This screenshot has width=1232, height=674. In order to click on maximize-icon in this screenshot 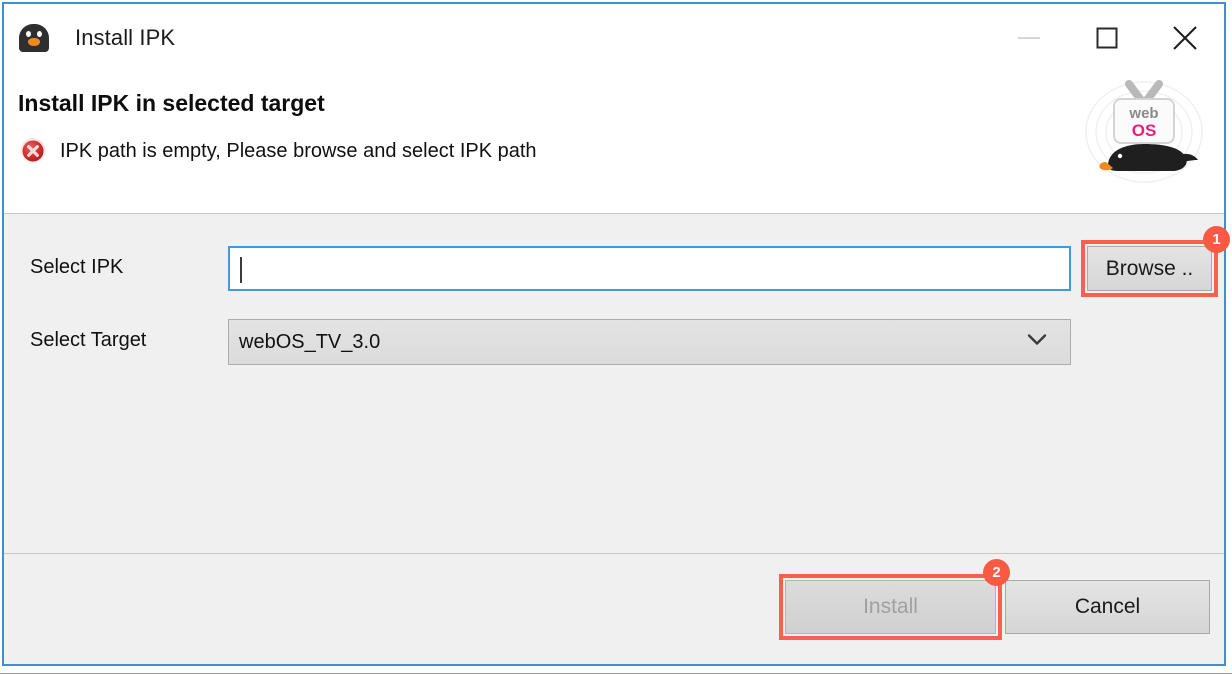, I will do `click(1107, 38)`.